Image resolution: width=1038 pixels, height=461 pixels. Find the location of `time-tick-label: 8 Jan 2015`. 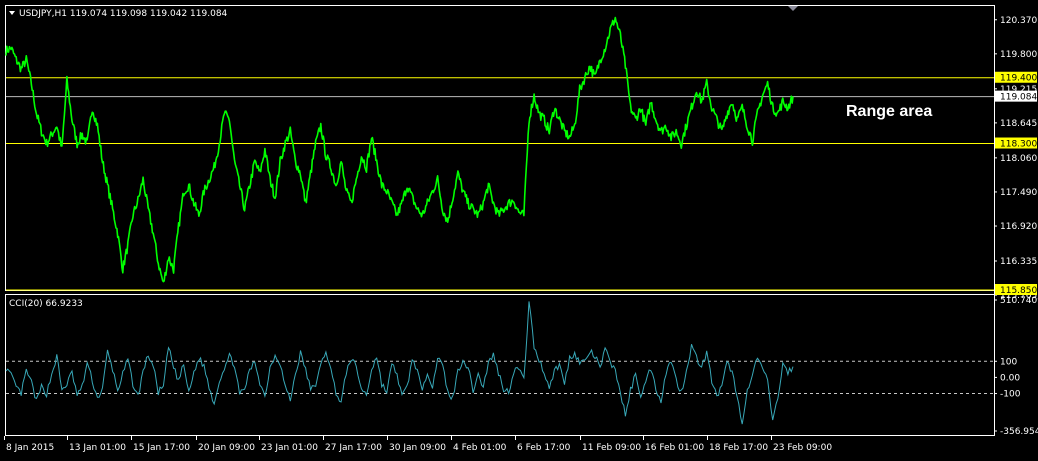

time-tick-label: 8 Jan 2015 is located at coordinates (30, 448).